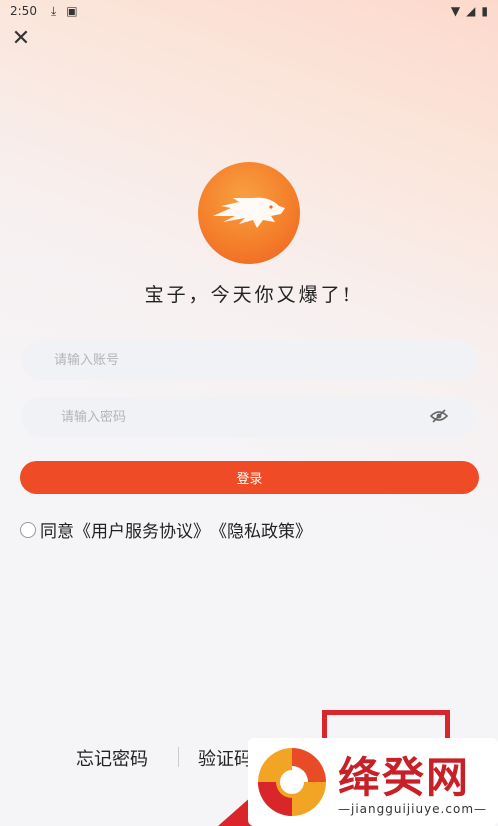 The height and width of the screenshot is (826, 498). I want to click on status-bar: 2:50 ⤓ ▣ ▼ ◢ ▮, so click(249, 11).